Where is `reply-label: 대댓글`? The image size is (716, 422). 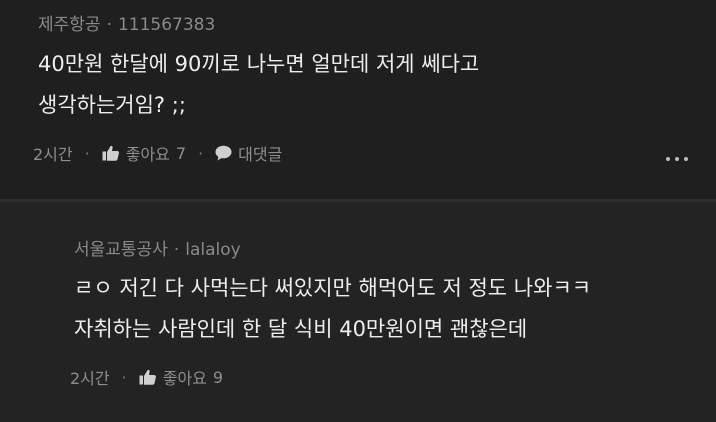
reply-label: 대댓글 is located at coordinates (260, 154).